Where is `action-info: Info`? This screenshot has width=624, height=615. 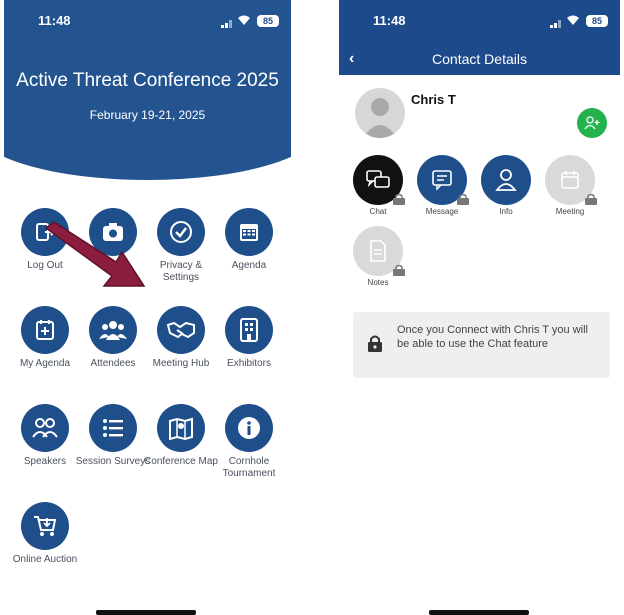
action-info: Info is located at coordinates (506, 185).